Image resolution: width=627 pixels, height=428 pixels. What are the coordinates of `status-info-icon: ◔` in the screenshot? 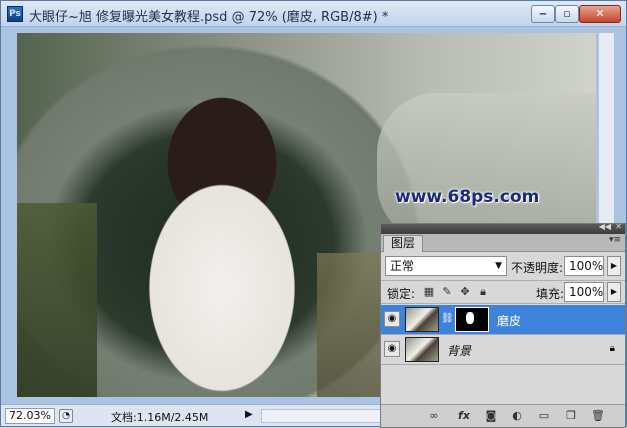 It's located at (66, 416).